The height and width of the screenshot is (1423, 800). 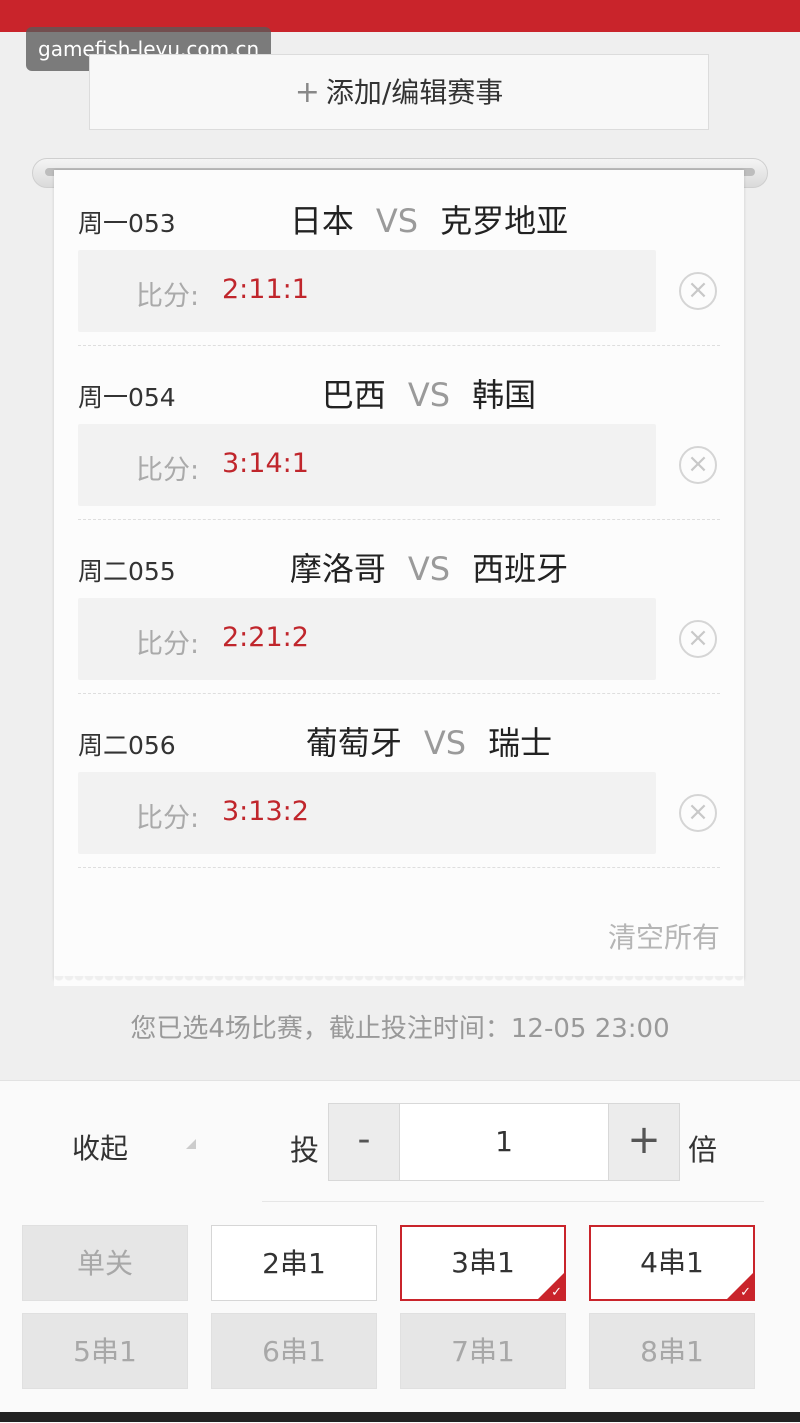 What do you see at coordinates (367, 639) in the screenshot?
I see `score-selection: 比分: 2:21:2` at bounding box center [367, 639].